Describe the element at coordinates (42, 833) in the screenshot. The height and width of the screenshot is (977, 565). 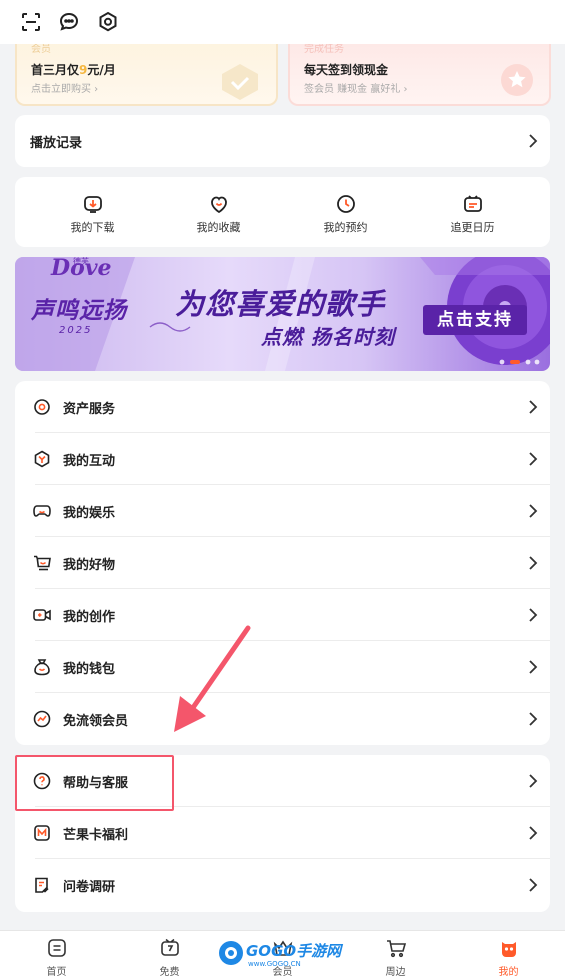
I see `mango-card-icon` at that location.